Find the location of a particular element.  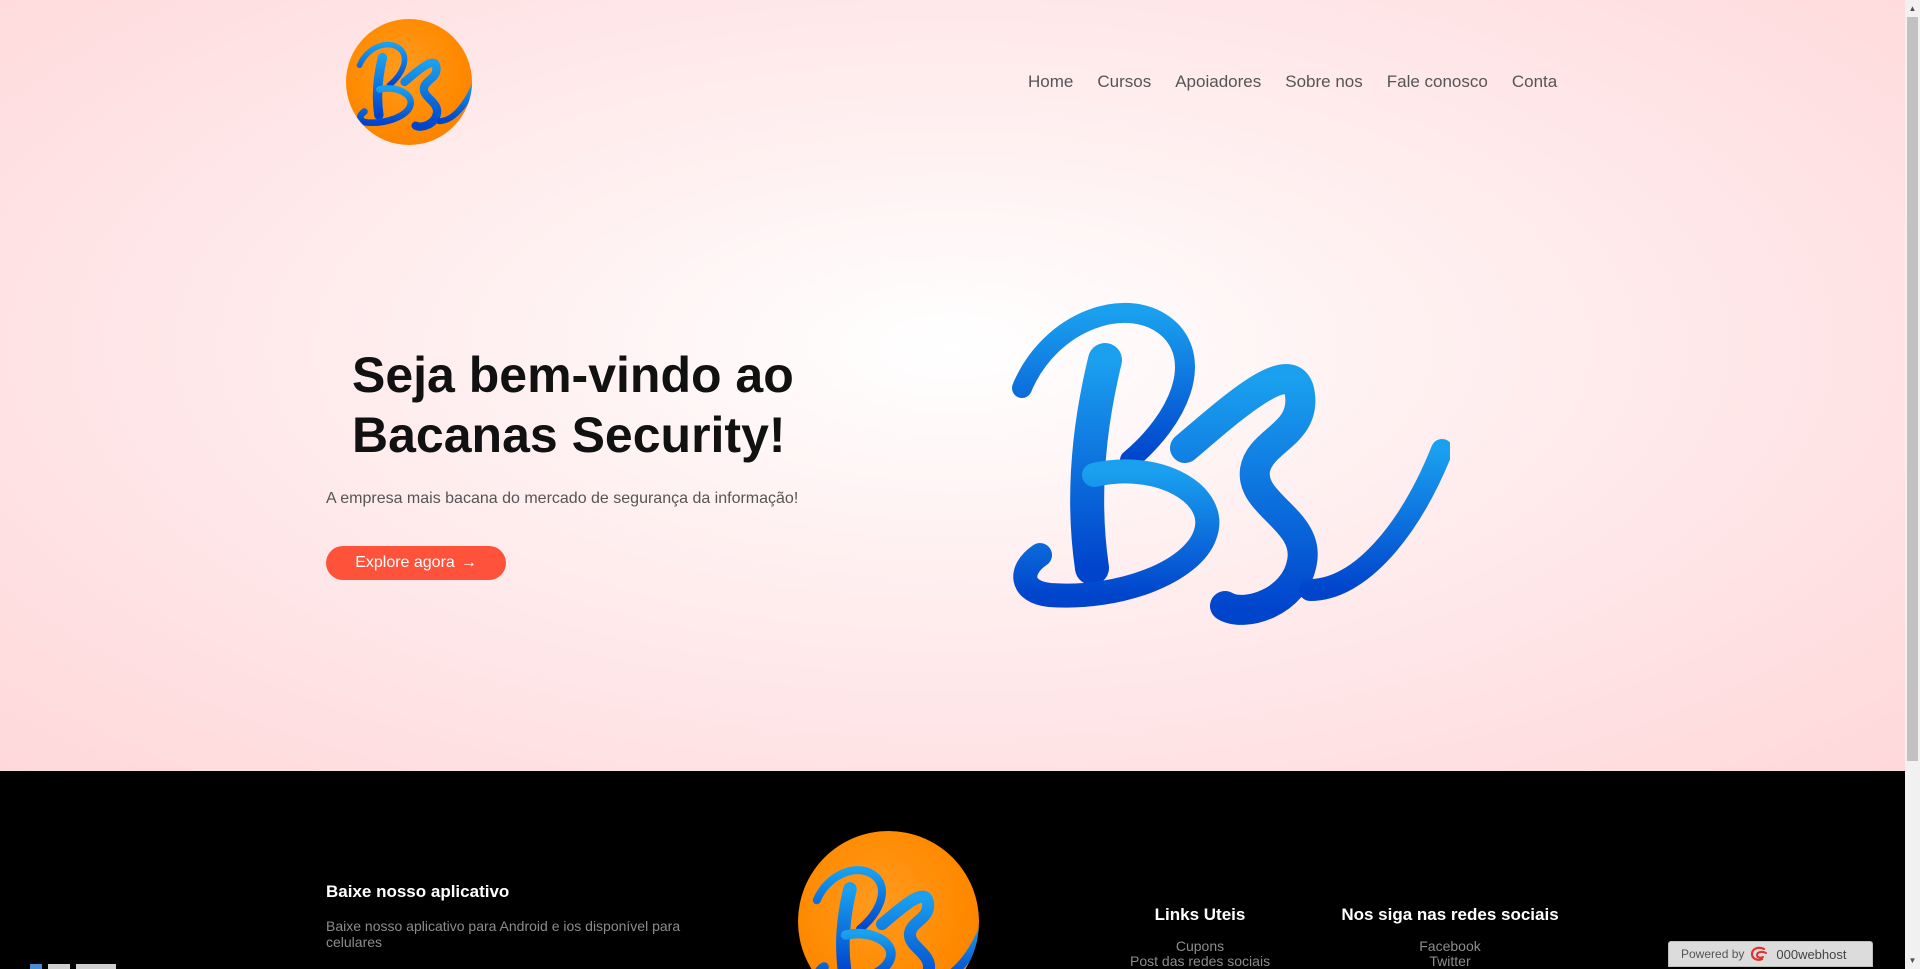

webhost-logo-icon is located at coordinates (1759, 953).